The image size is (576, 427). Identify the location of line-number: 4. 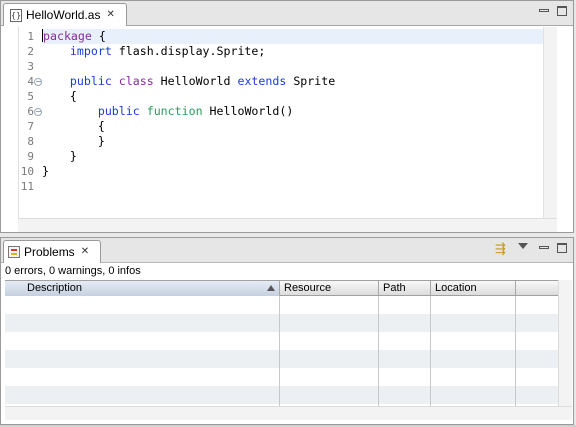
(30, 81).